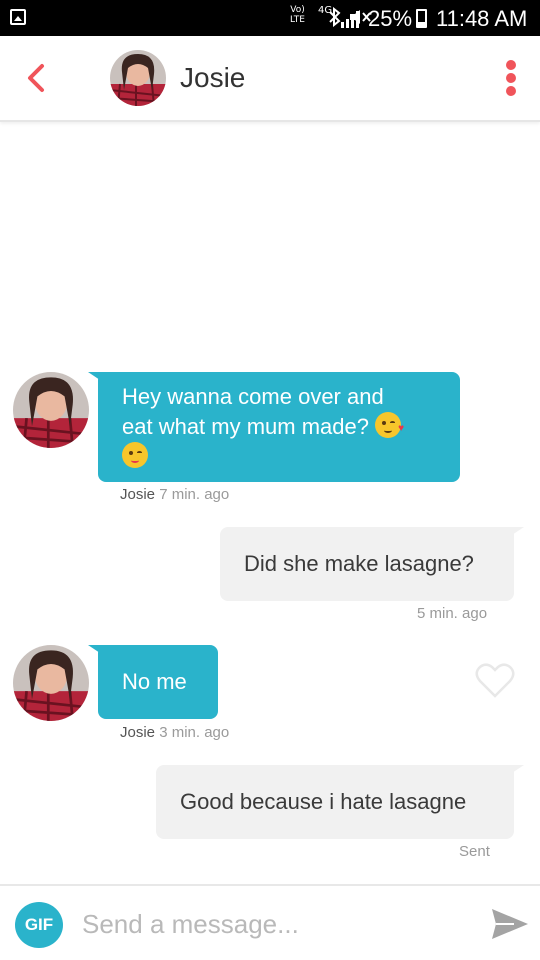 The height and width of the screenshot is (960, 540). I want to click on outgoing-message-bubble: Did she make lasagne?, so click(372, 564).